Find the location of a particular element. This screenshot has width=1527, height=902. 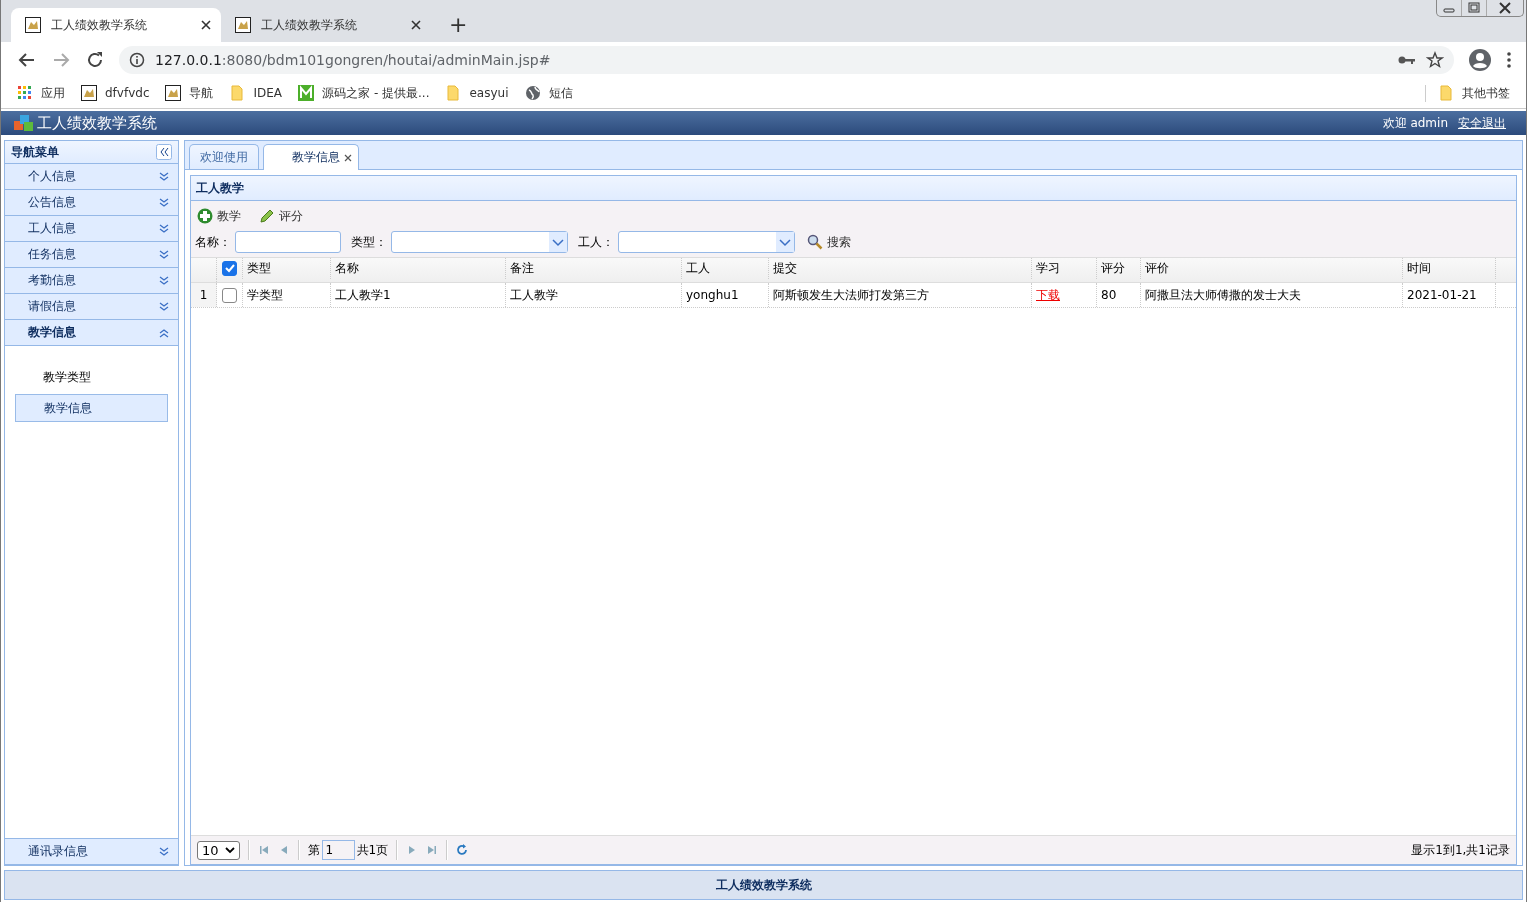

panel-title: 工人教学 is located at coordinates (220, 188).